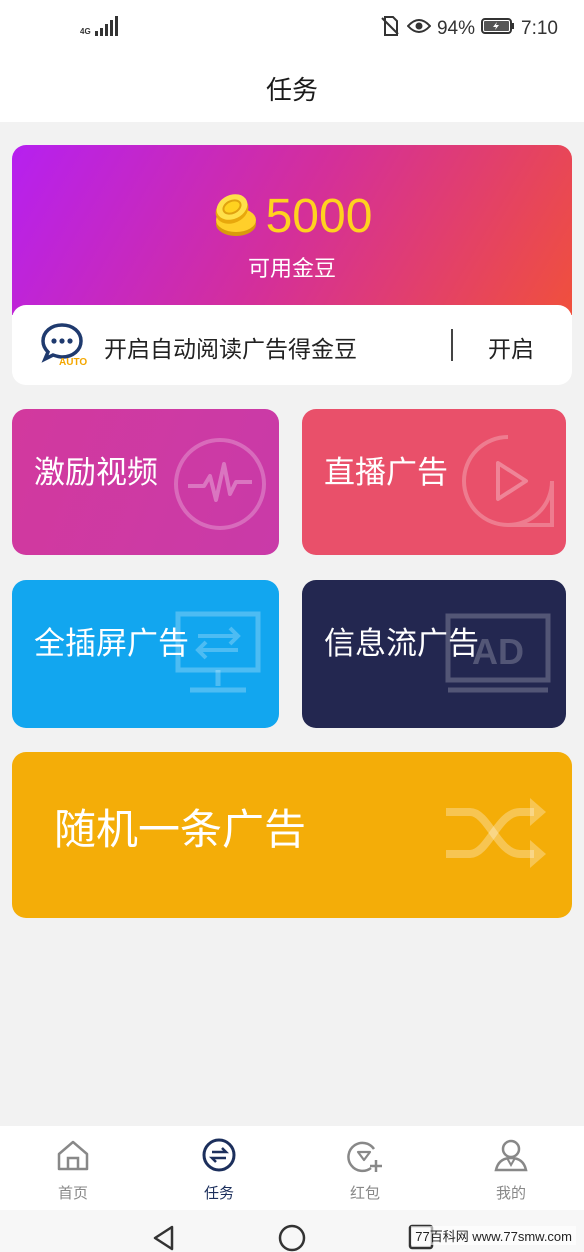  What do you see at coordinates (452, 345) in the screenshot?
I see `divider` at bounding box center [452, 345].